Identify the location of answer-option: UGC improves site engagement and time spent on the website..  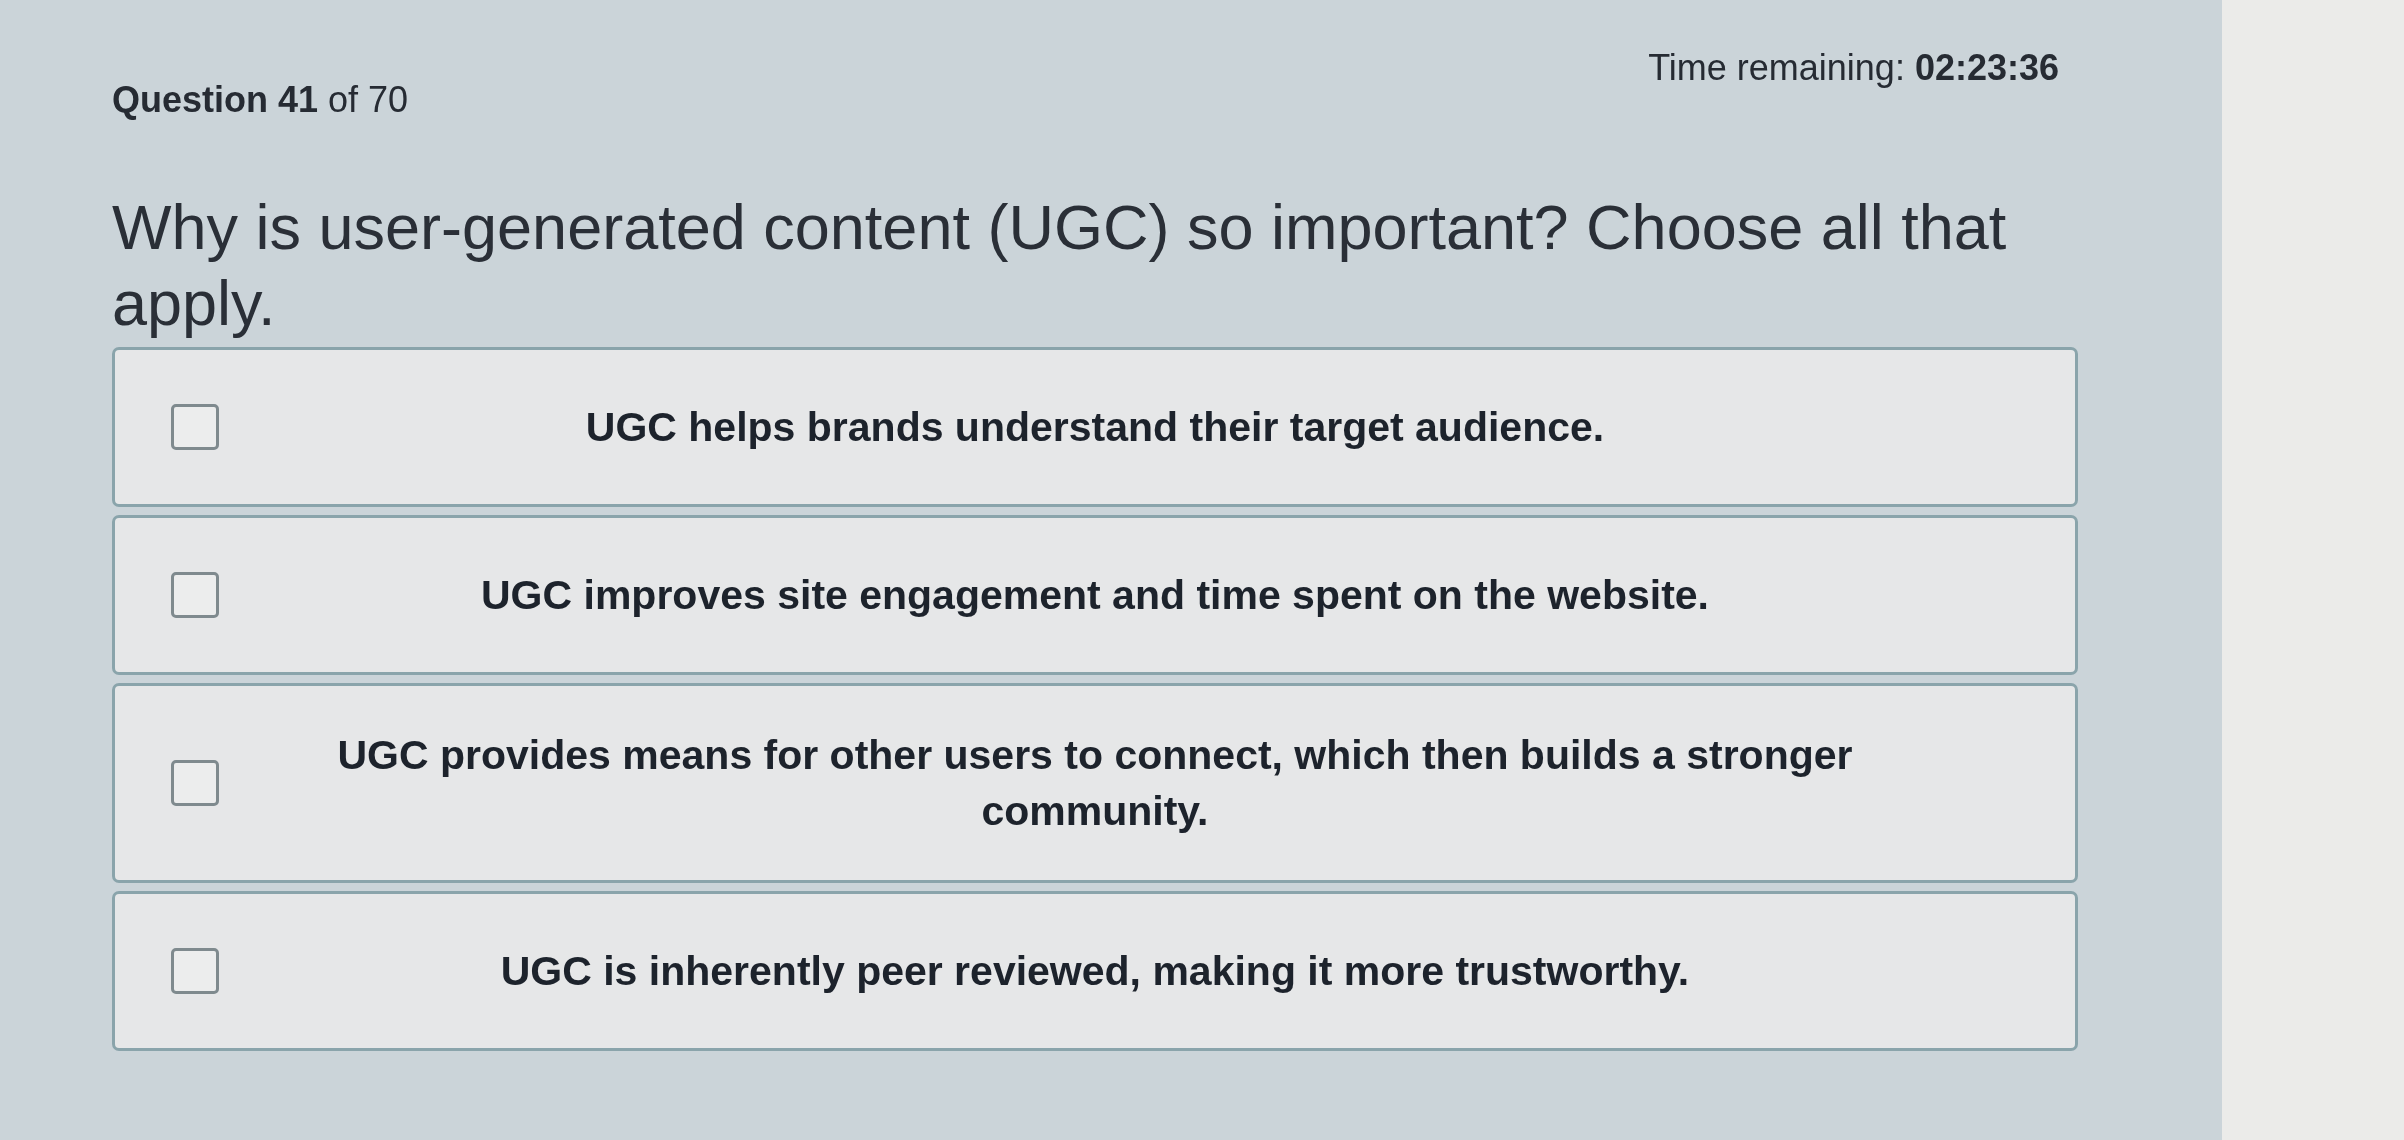
(1095, 595).